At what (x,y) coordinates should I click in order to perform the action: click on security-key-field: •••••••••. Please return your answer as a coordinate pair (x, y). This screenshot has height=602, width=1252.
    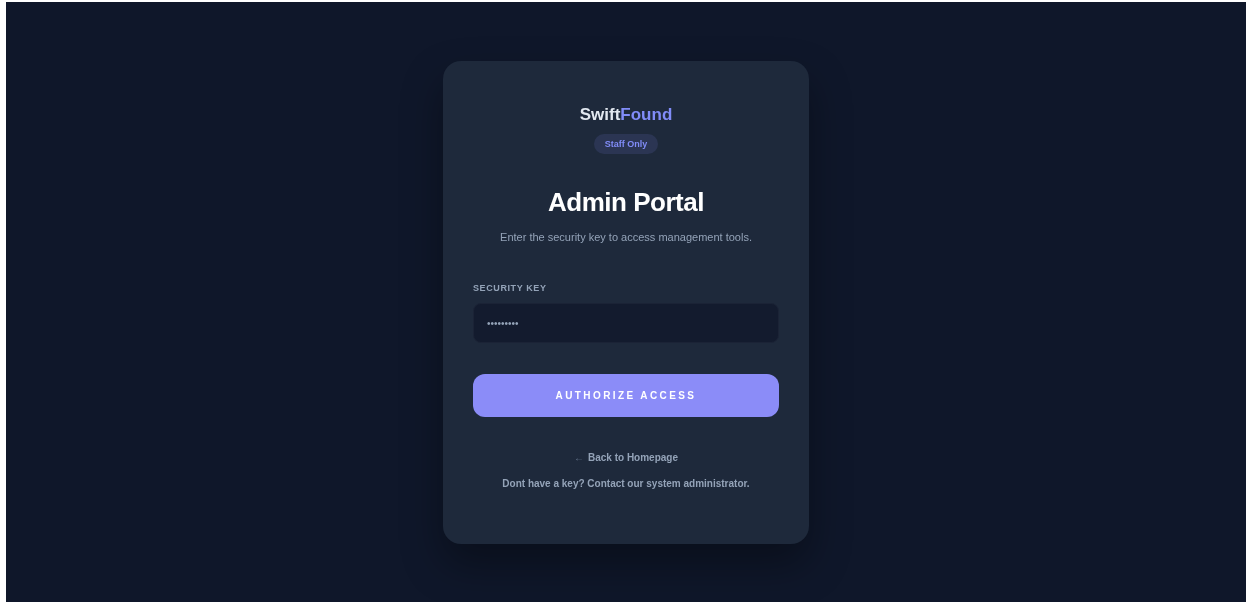
    Looking at the image, I should click on (626, 323).